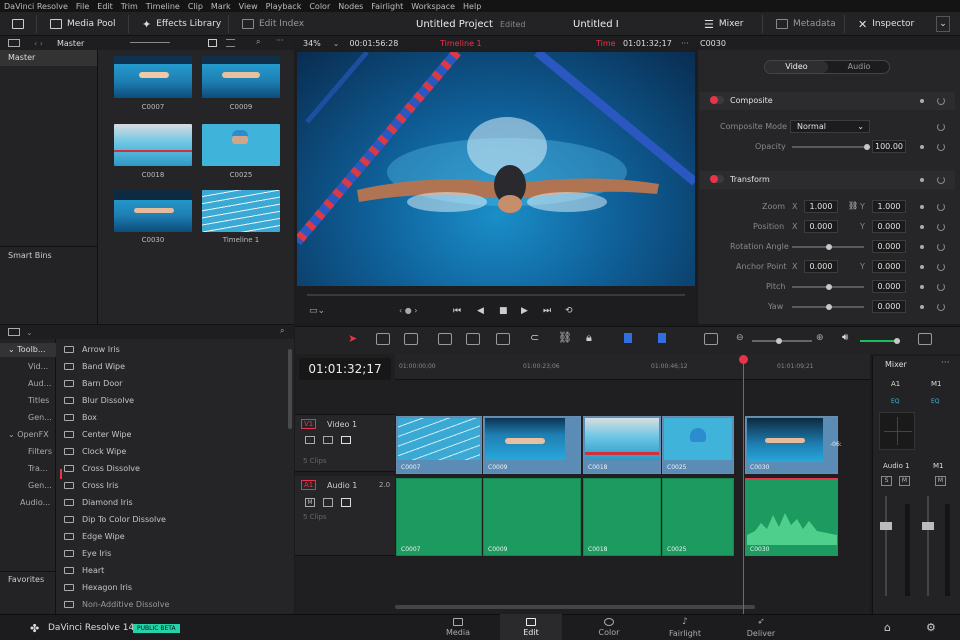 The height and width of the screenshot is (640, 960). Describe the element at coordinates (821, 226) in the screenshot. I see `position-x-value: 0.000` at that location.